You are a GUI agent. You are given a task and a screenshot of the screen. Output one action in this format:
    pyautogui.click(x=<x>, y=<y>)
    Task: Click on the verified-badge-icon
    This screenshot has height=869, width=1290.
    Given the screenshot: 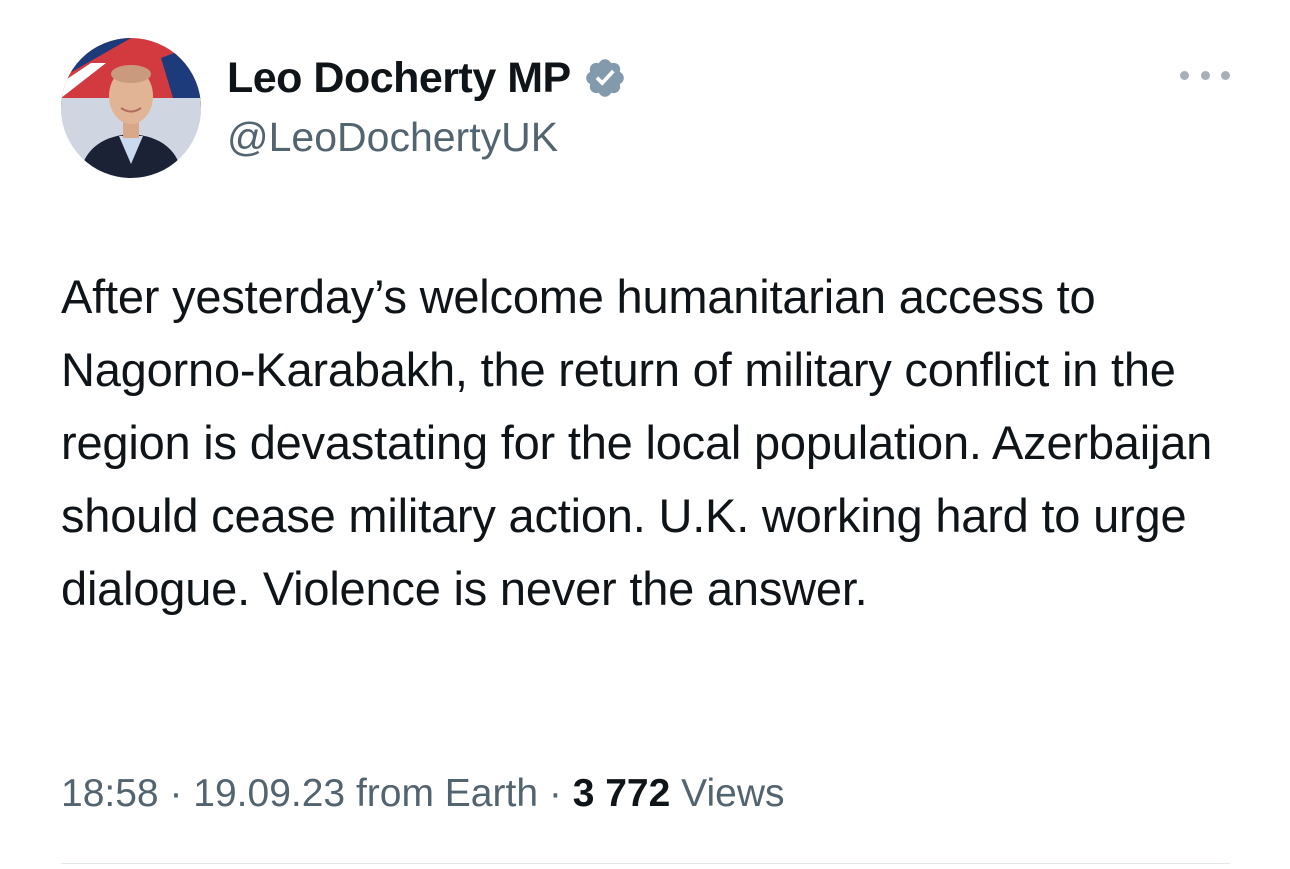 What is the action you would take?
    pyautogui.click(x=605, y=78)
    